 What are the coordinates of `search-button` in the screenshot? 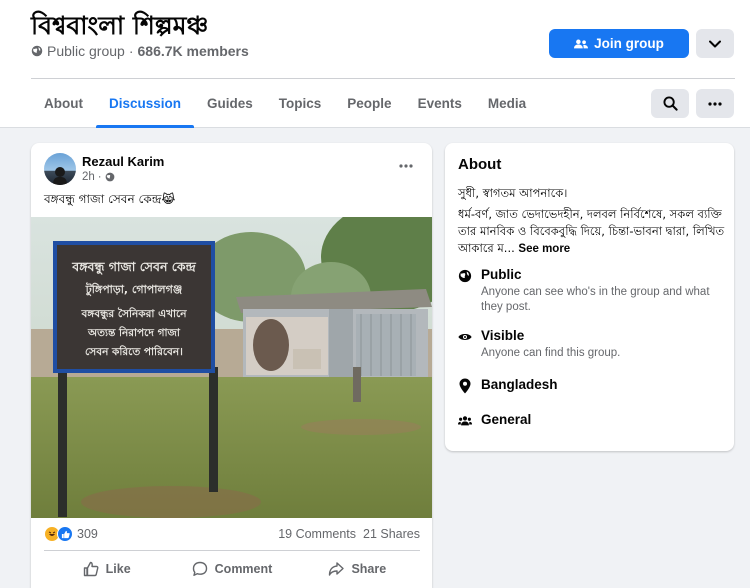 It's located at (670, 103).